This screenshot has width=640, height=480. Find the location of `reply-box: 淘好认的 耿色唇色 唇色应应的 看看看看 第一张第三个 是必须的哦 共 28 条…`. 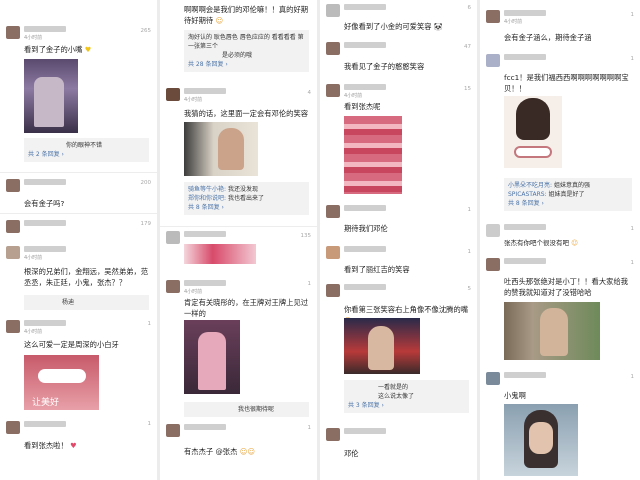

reply-box: 淘好认的 耿色唇色 唇色应应的 看看看看 第一张第三个 是必须的哦 共 28 条… is located at coordinates (246, 51).